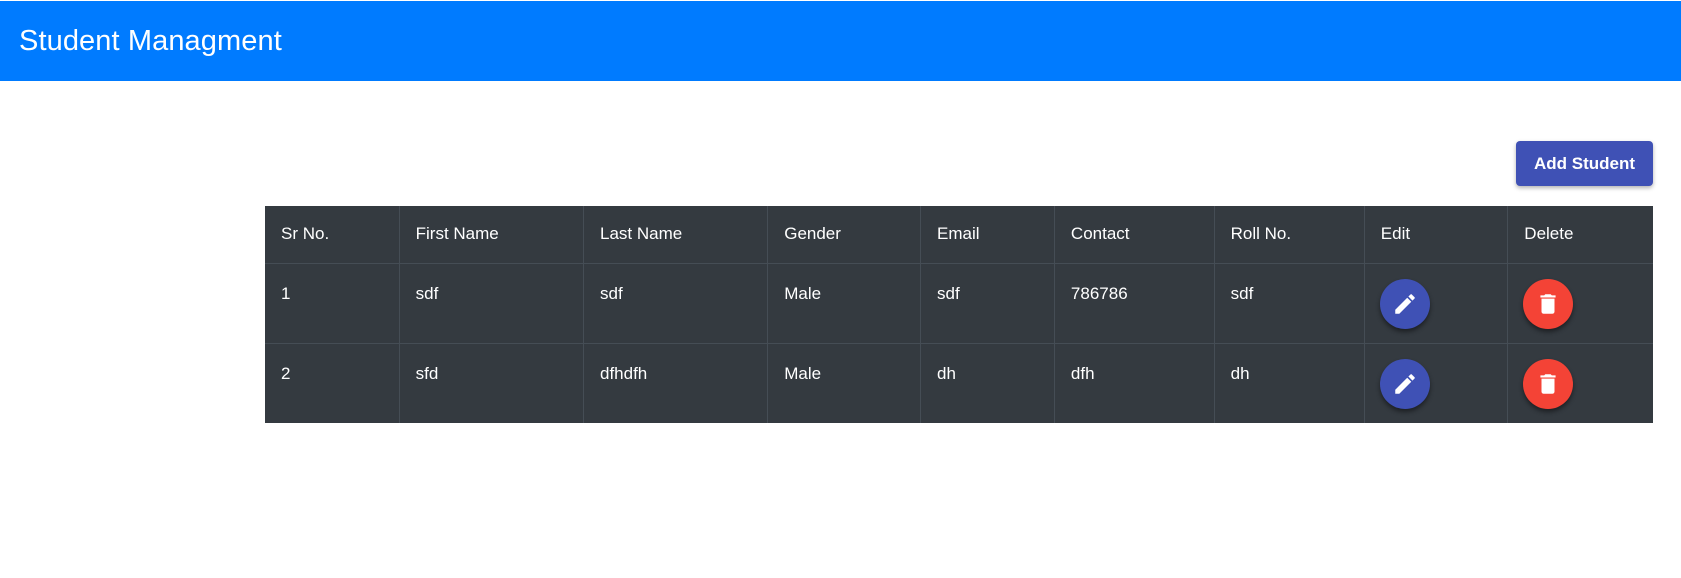  I want to click on cell-last-name: dfhdfh, so click(676, 383).